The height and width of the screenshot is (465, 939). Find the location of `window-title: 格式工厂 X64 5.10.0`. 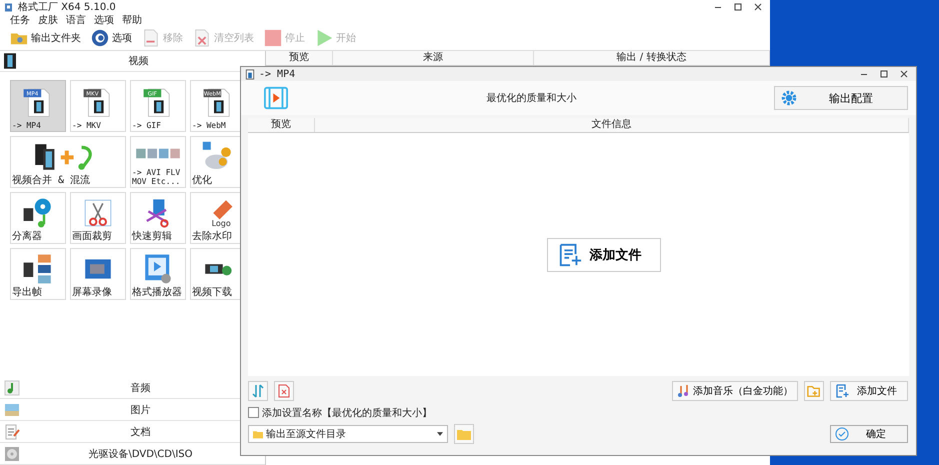

window-title: 格式工厂 X64 5.10.0 is located at coordinates (67, 7).